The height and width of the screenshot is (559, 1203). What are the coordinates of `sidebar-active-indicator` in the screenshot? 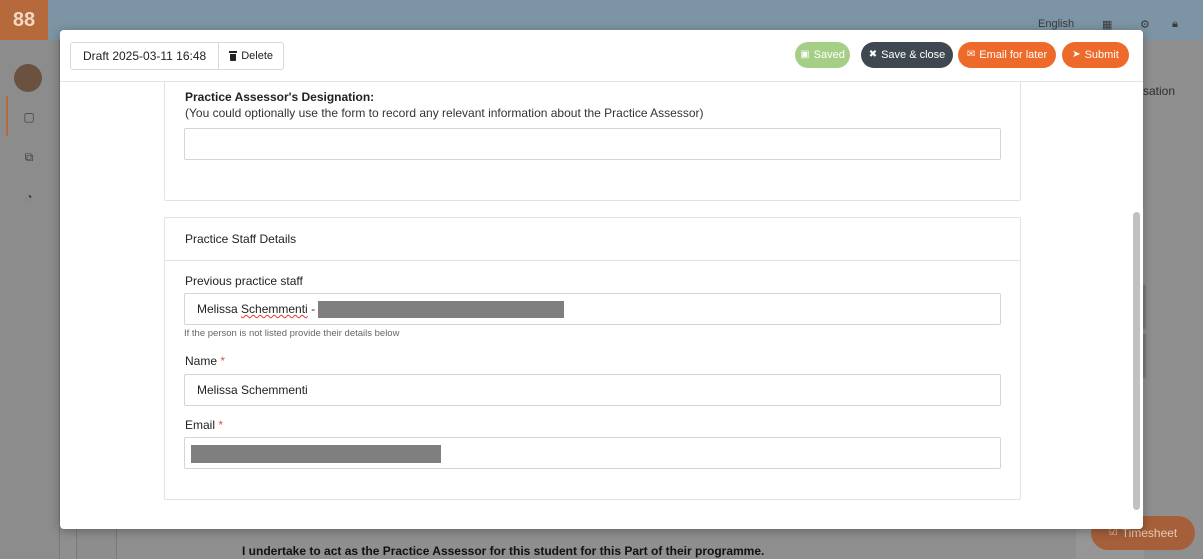 It's located at (7, 116).